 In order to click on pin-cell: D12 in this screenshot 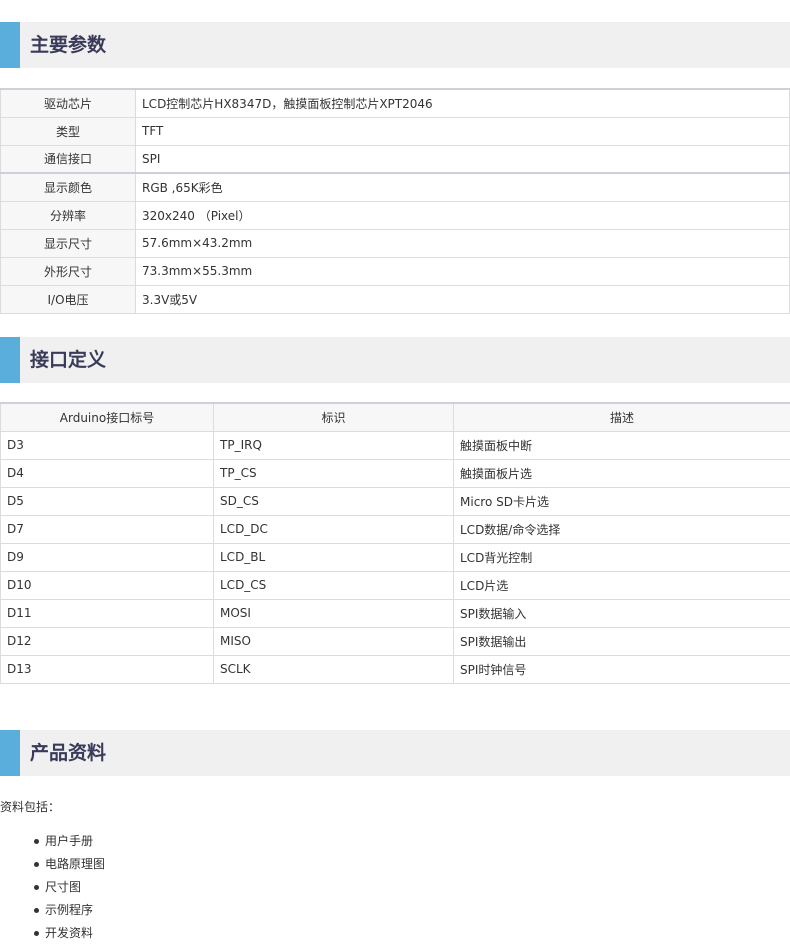, I will do `click(107, 641)`.